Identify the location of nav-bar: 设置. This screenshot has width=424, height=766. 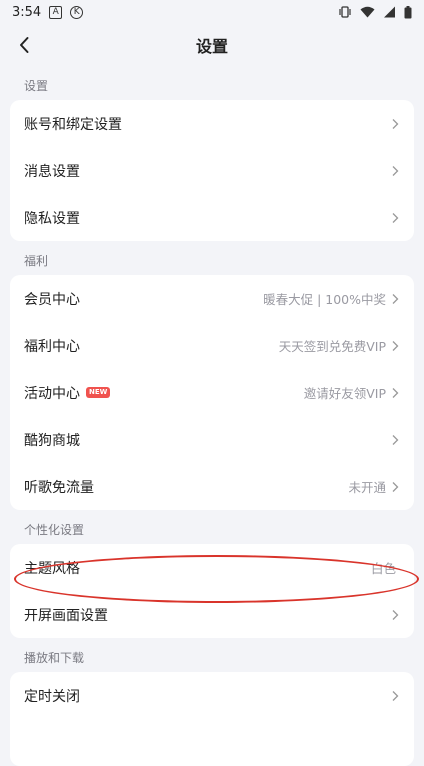
(212, 45).